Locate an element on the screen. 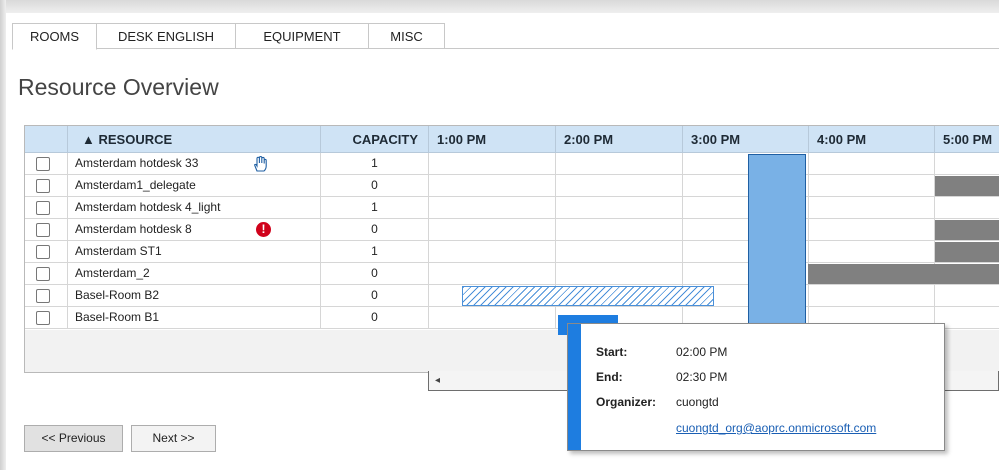 This screenshot has height=470, width=999. table-row: Basel-Room B2 0 is located at coordinates (512, 296).